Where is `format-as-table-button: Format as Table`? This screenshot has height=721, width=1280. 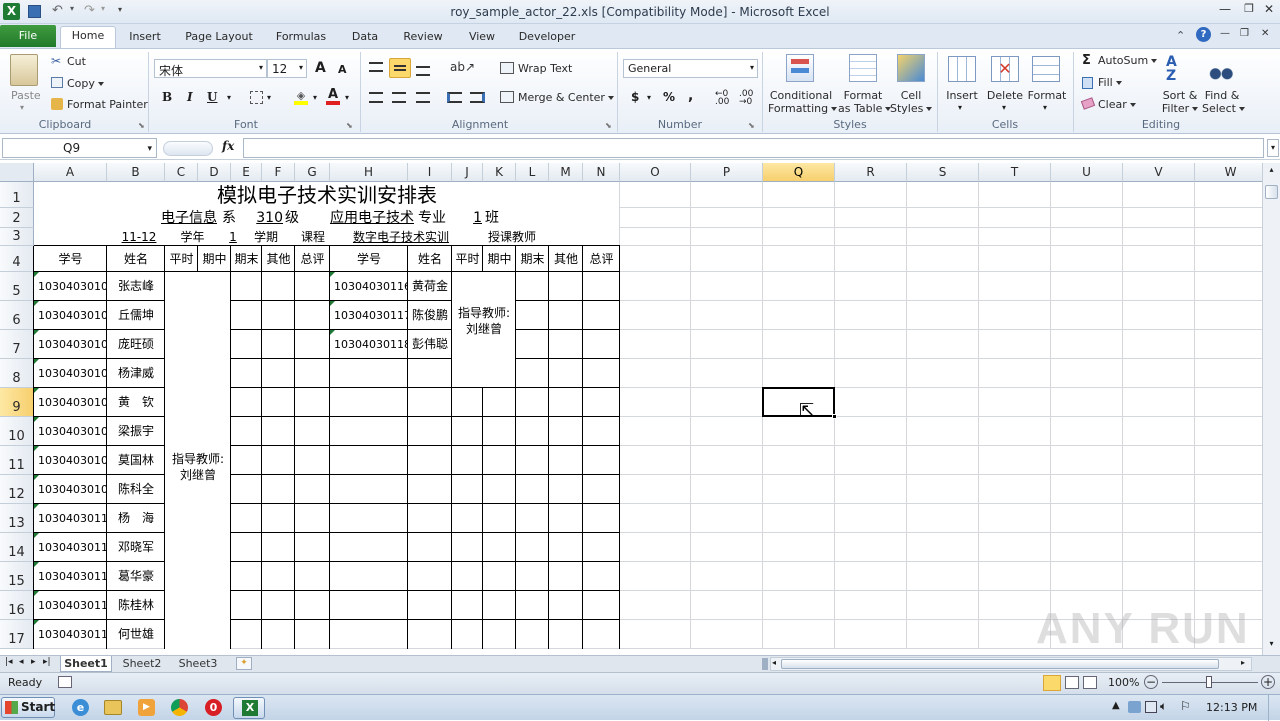 format-as-table-button: Format as Table is located at coordinates (865, 102).